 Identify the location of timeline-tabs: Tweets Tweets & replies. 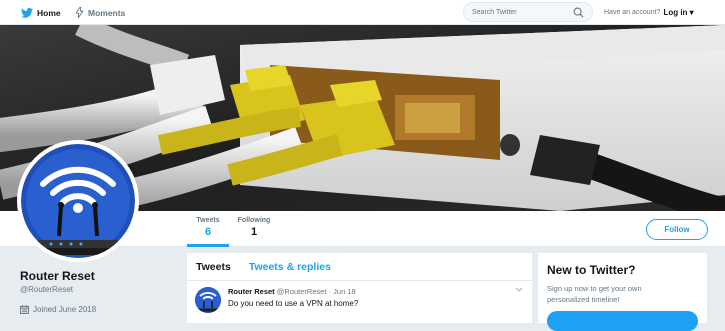
(359, 267).